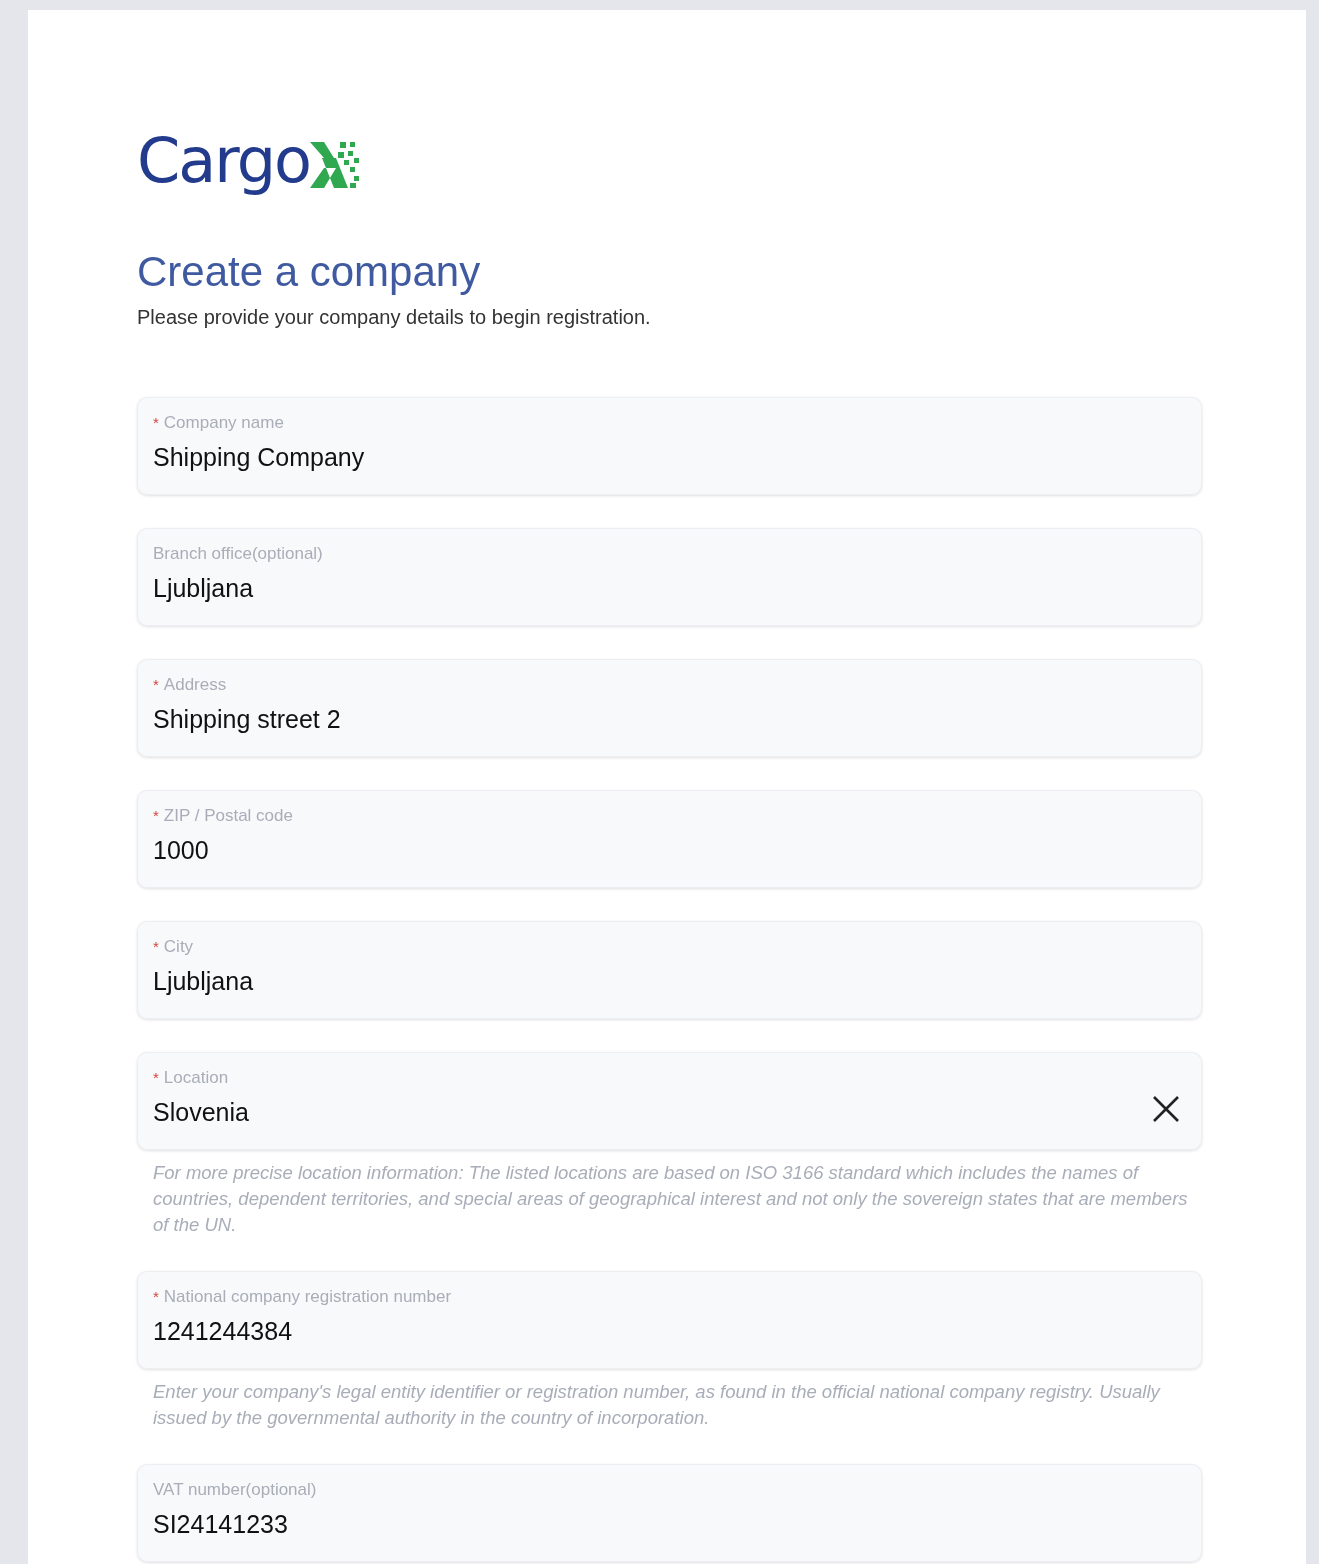 The height and width of the screenshot is (1564, 1319). I want to click on field-label: Company name, so click(223, 423).